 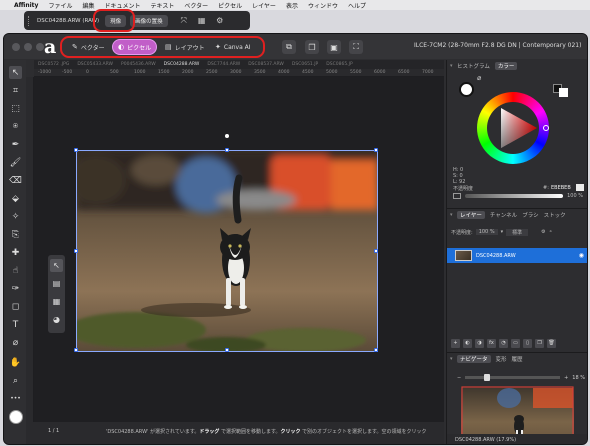 What do you see at coordinates (29, 20) in the screenshot?
I see `drag-handle` at bounding box center [29, 20].